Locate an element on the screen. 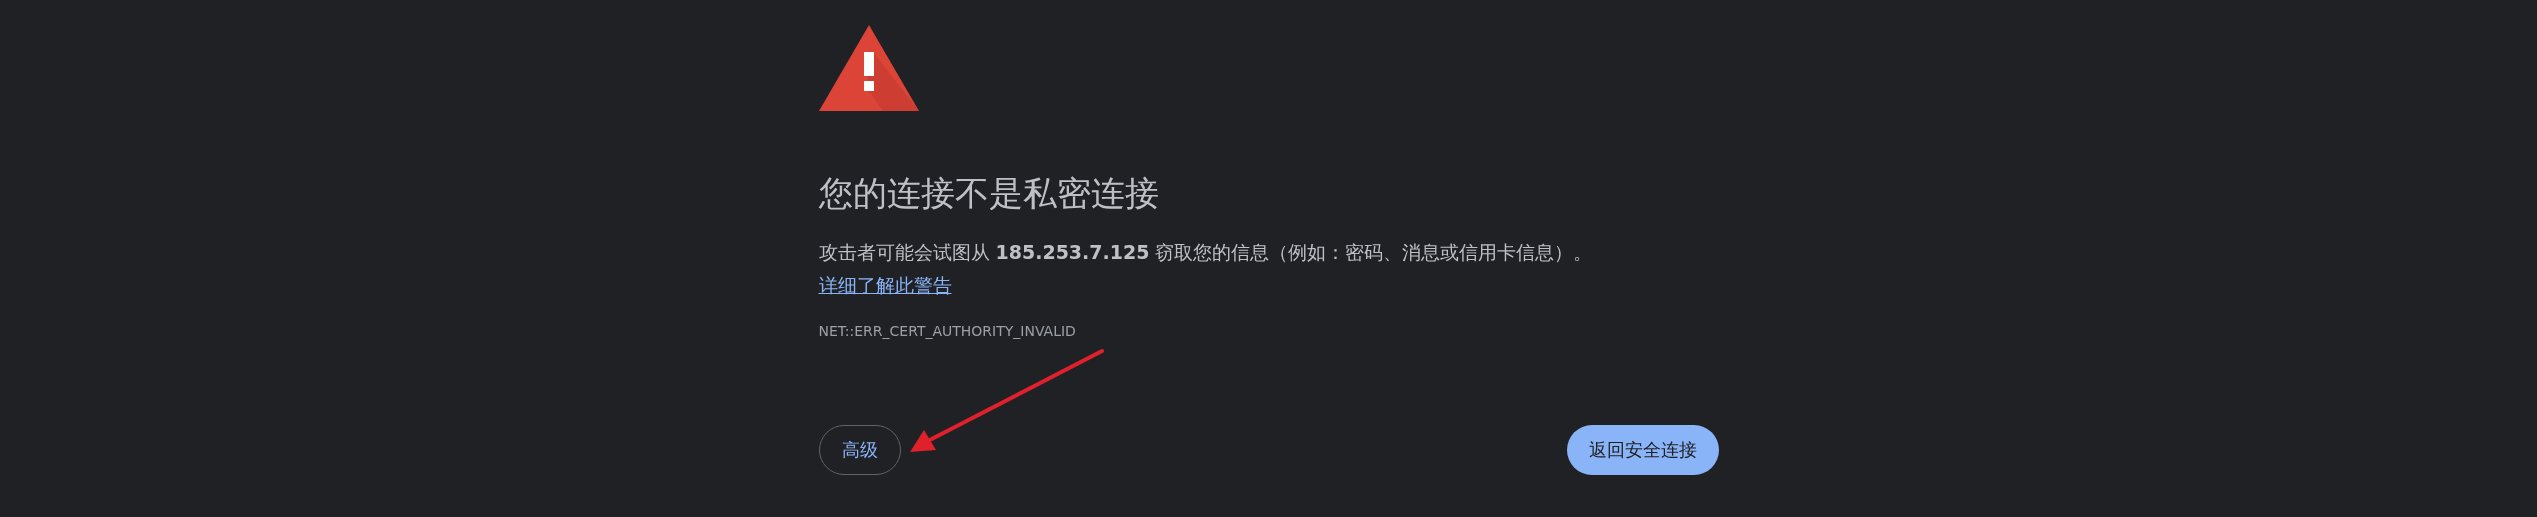 This screenshot has height=517, width=2537. warning-message: 攻击者可能会试图从 185.253.7.125 窃取您的信息（例如：密码、消息或信用卡信息）。 is located at coordinates (1205, 252).